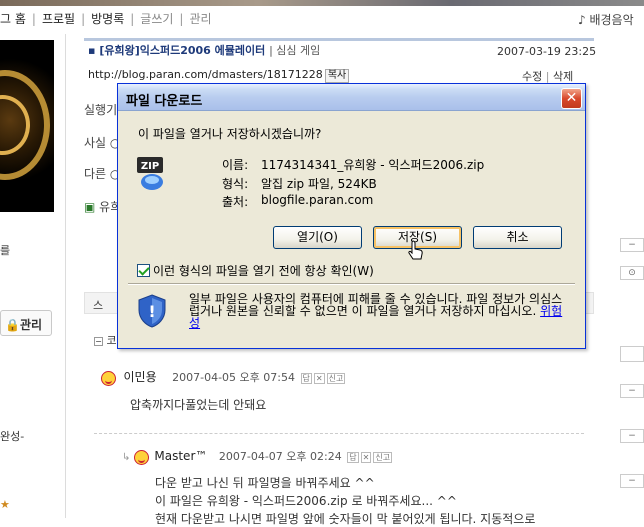 Image resolution: width=644 pixels, height=527 pixels. I want to click on reply-arrow-icon: ↳, so click(126, 457).